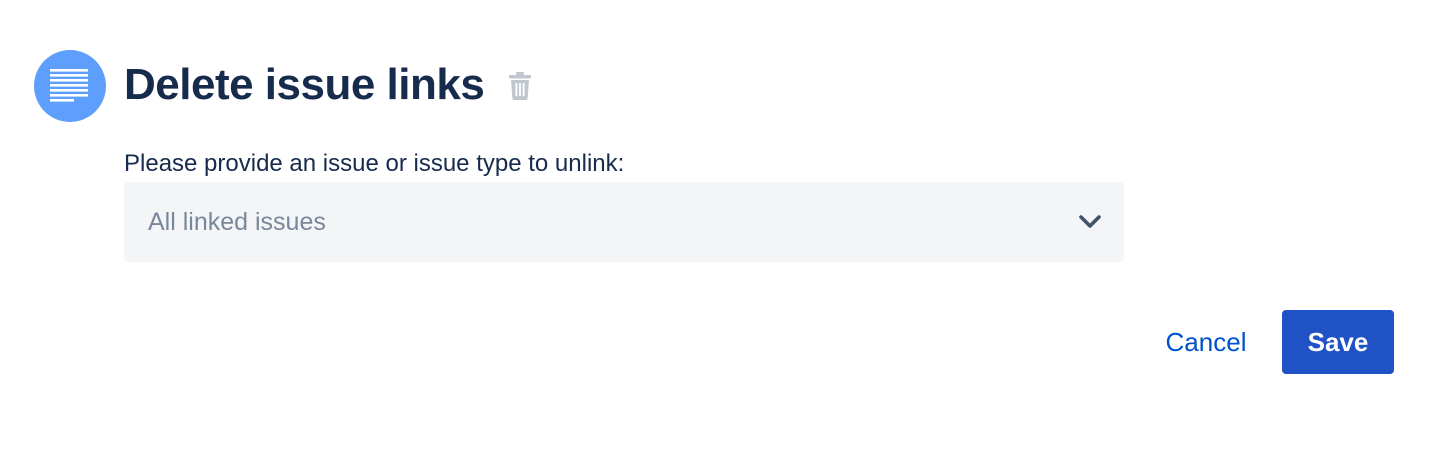 The height and width of the screenshot is (460, 1456). I want to click on cancel-button: Cancel, so click(1206, 342).